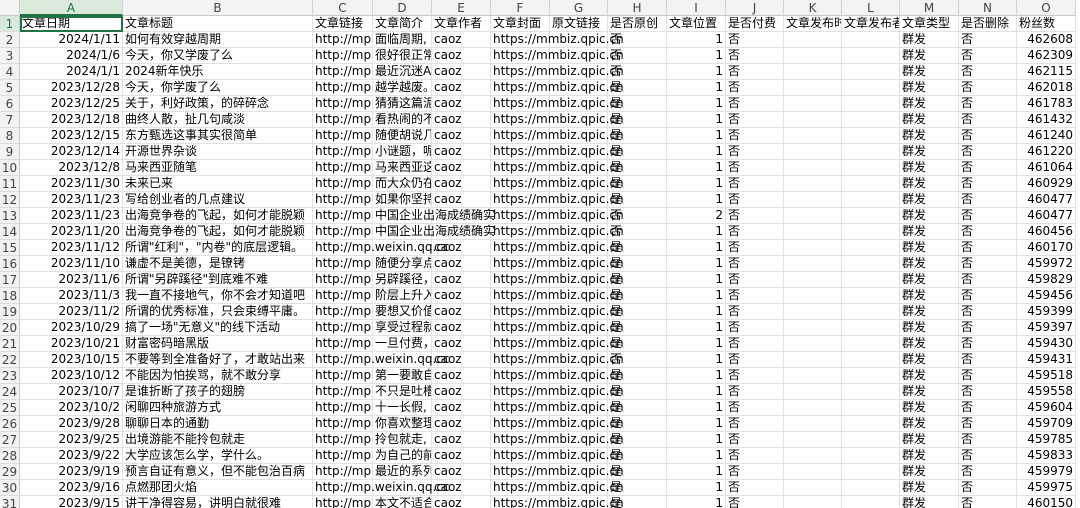  Describe the element at coordinates (1046, 408) in the screenshot. I see `data-cell: 459604` at that location.